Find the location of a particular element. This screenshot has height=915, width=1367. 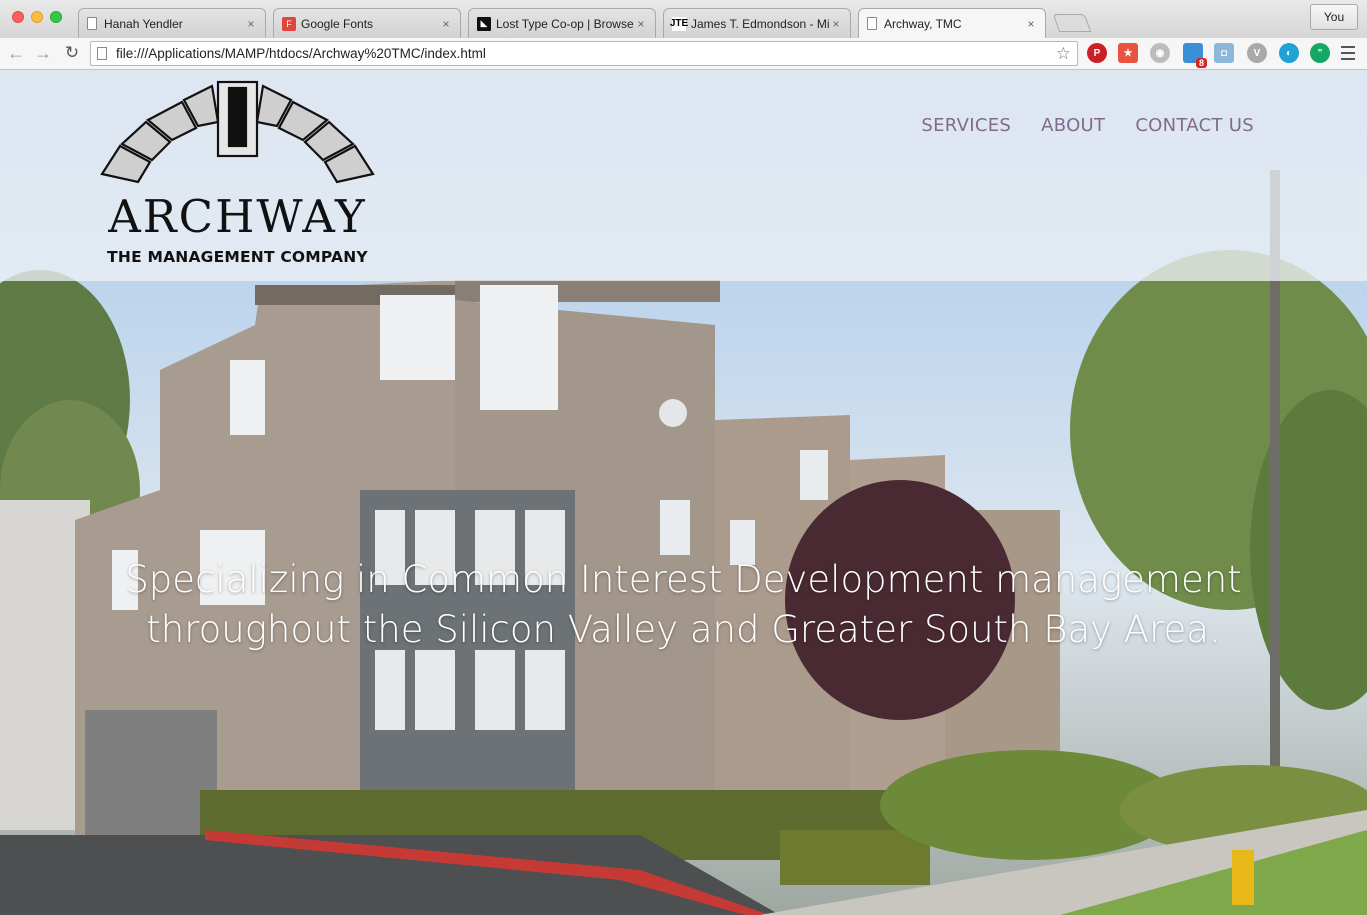

main-nav: SERVICES ABOUT CONTACT US is located at coordinates (1087, 125).